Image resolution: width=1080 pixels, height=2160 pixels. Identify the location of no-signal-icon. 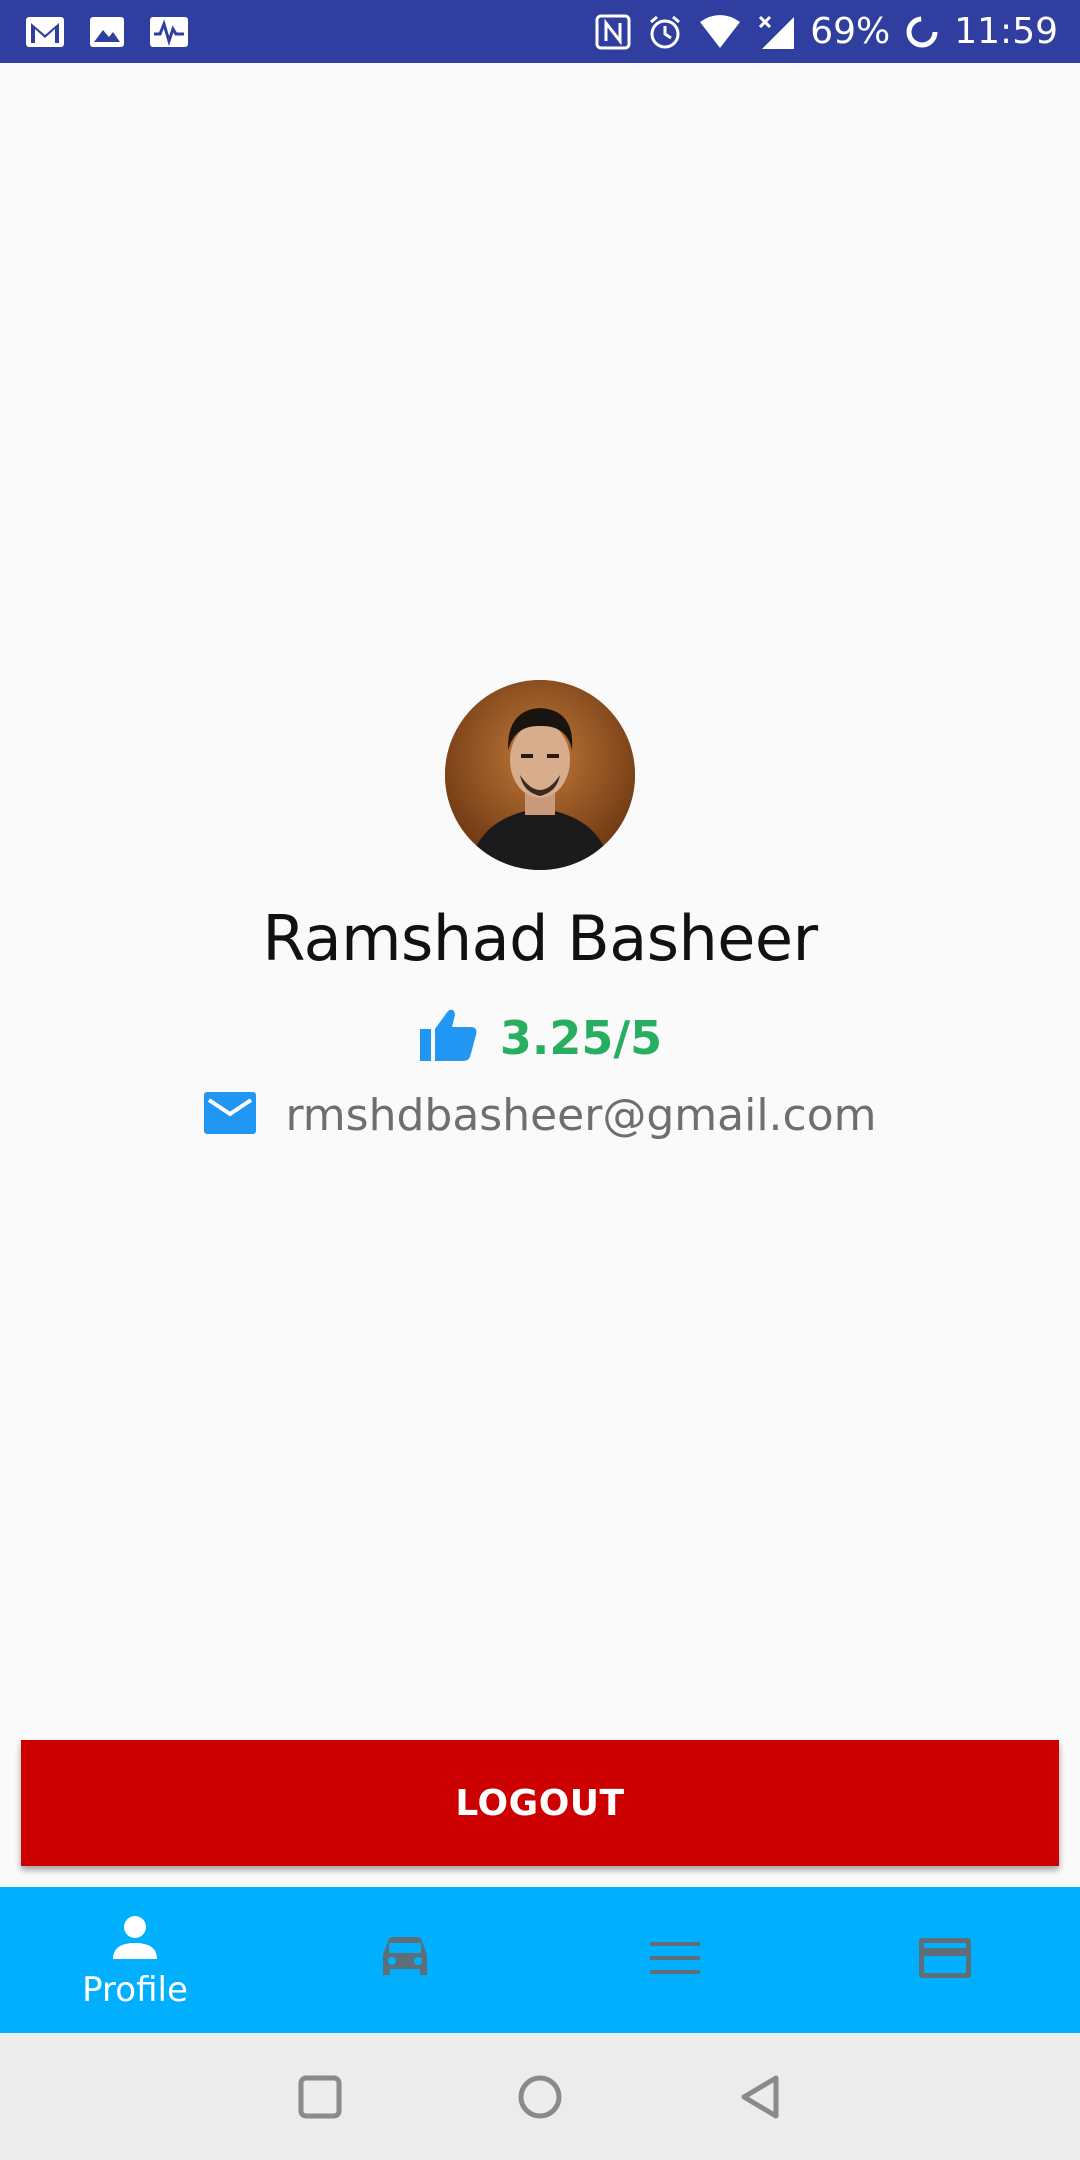
(776, 32).